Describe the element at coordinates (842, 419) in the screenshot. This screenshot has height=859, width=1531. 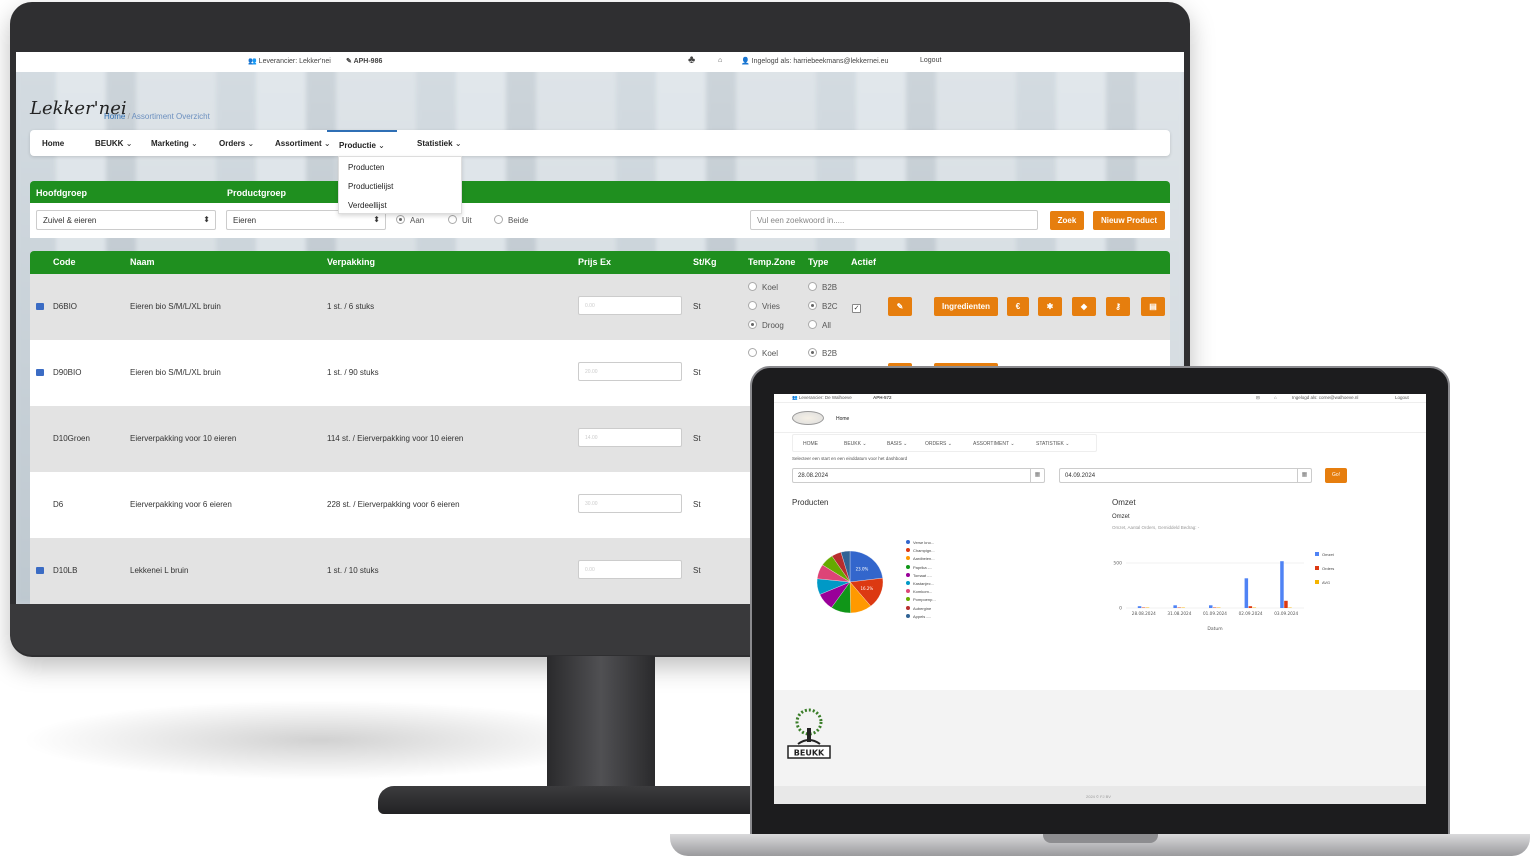
I see `laptop-breadcrumb: Home` at that location.